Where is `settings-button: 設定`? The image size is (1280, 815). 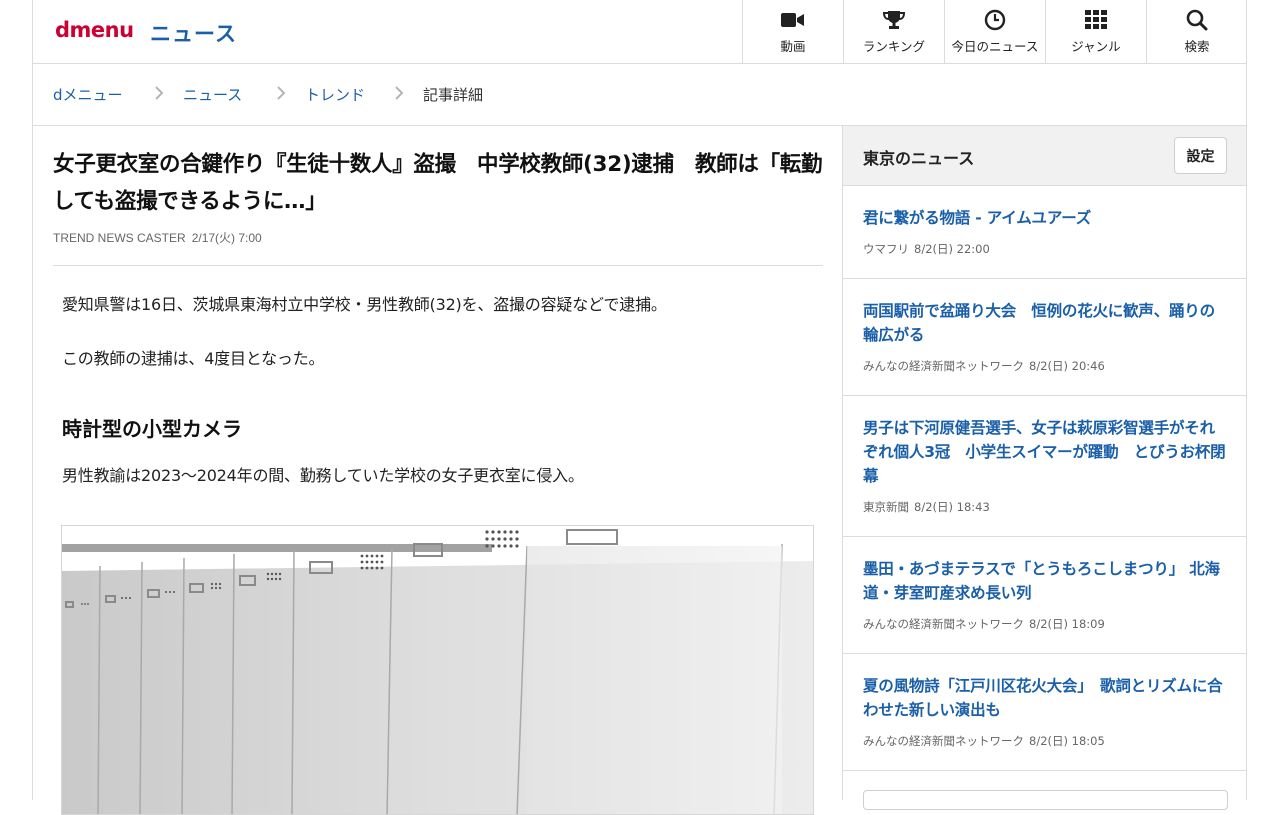 settings-button: 設定 is located at coordinates (1200, 155).